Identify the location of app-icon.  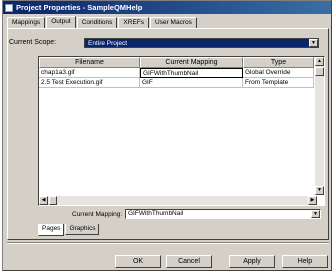
(9, 7).